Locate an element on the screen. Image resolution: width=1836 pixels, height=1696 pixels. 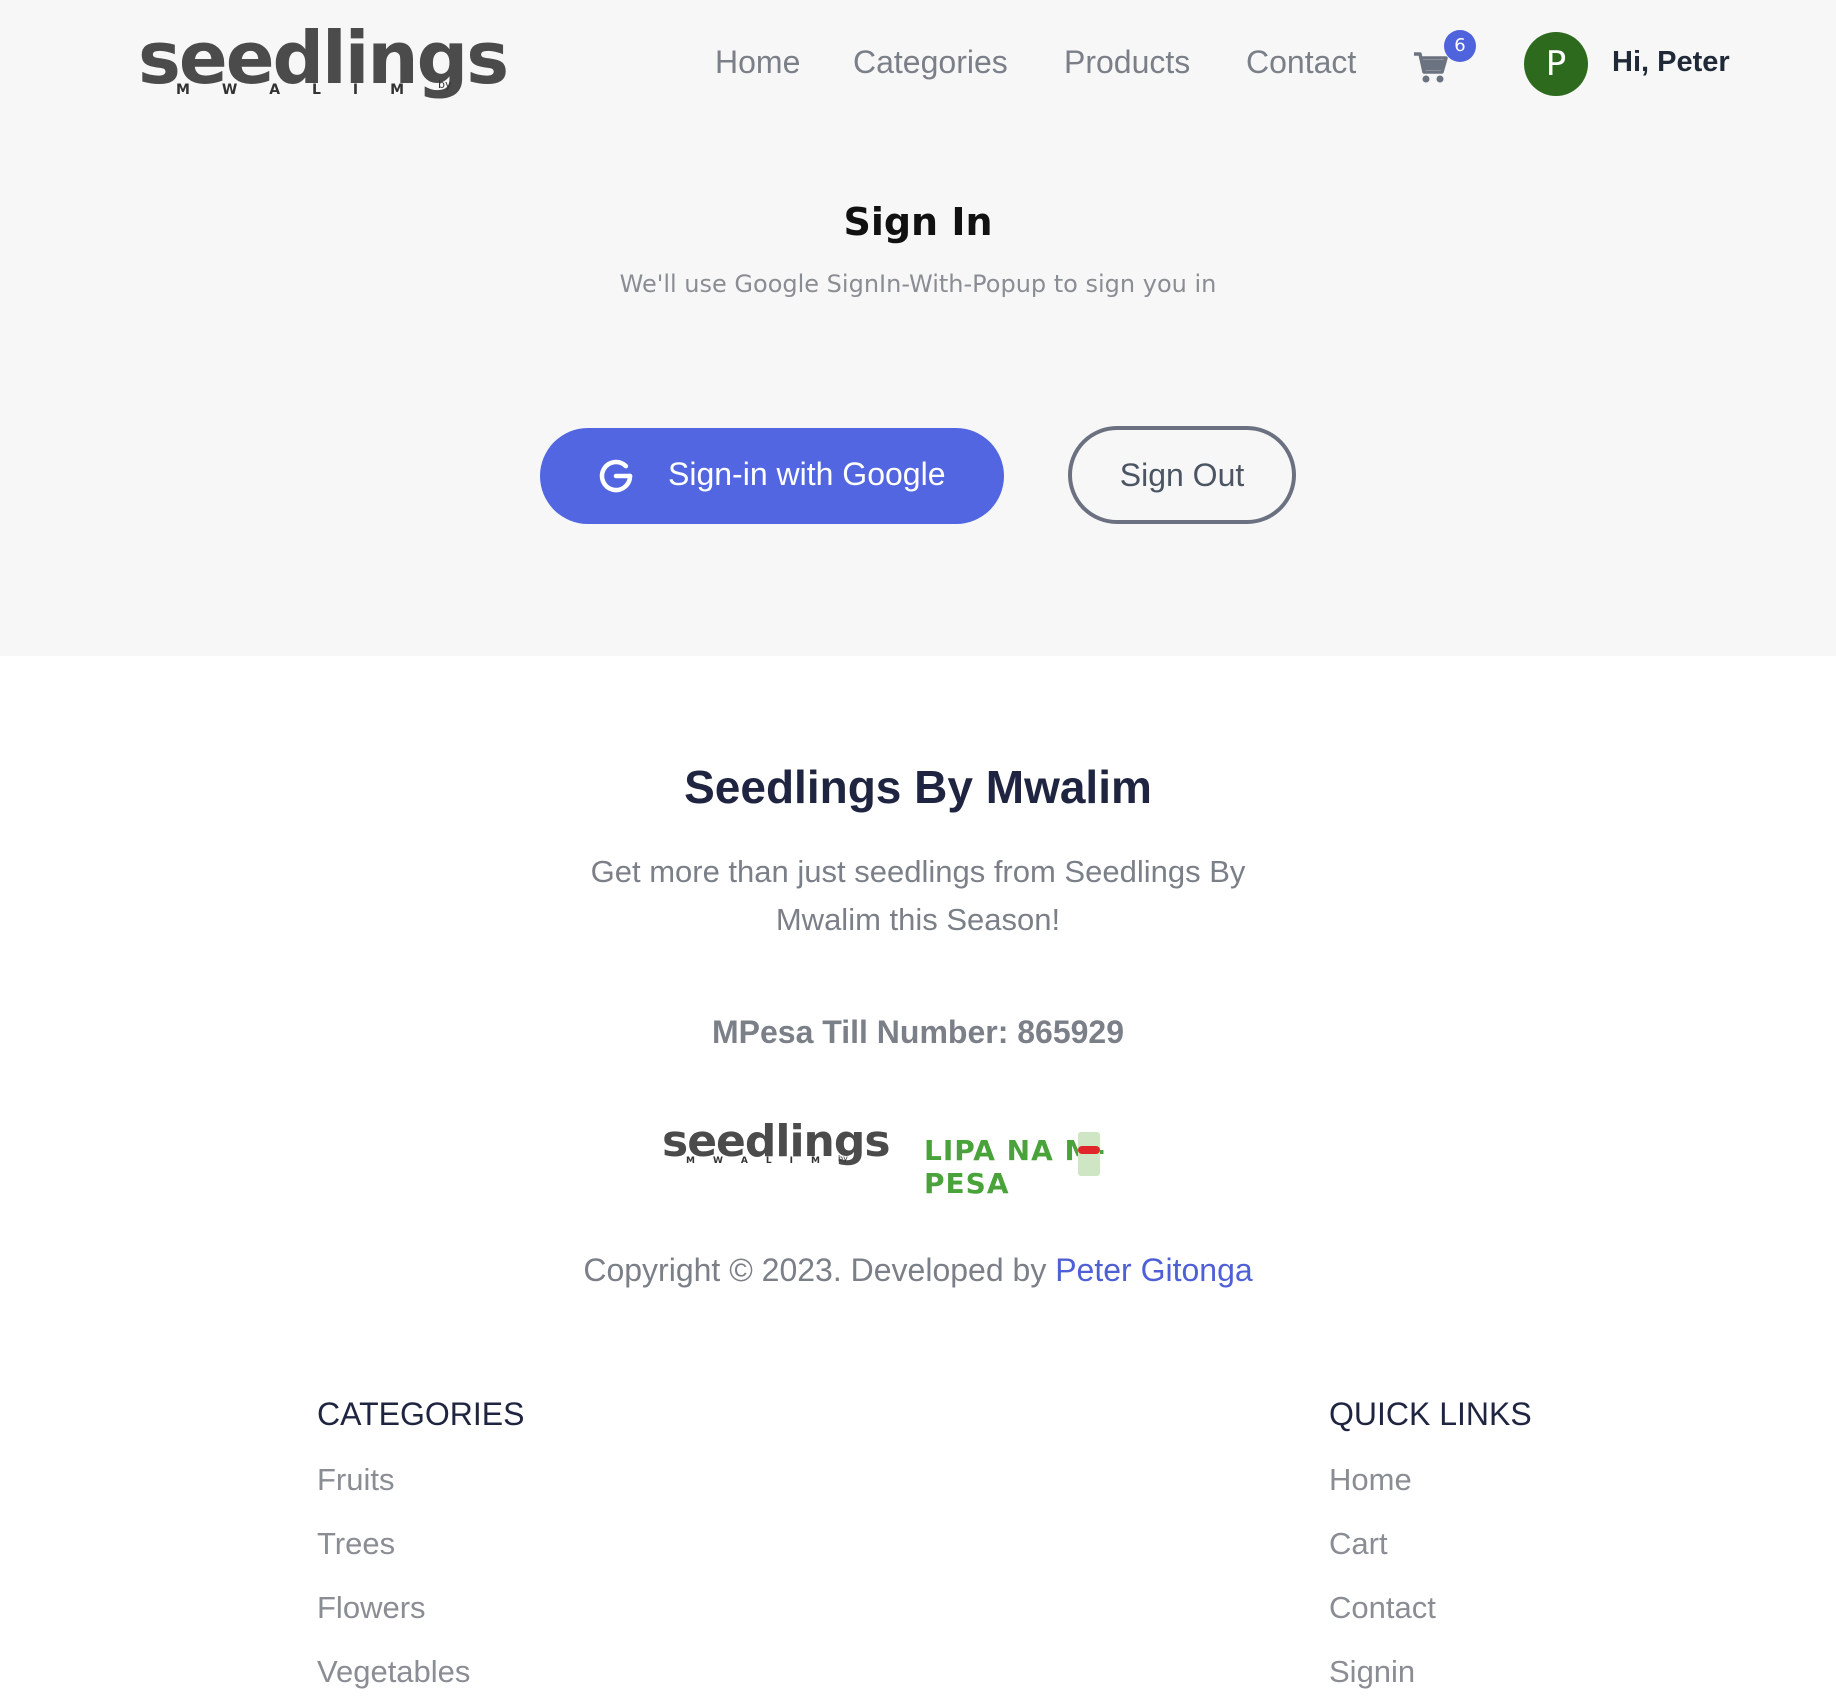
nav-categories: Categories is located at coordinates (930, 66).